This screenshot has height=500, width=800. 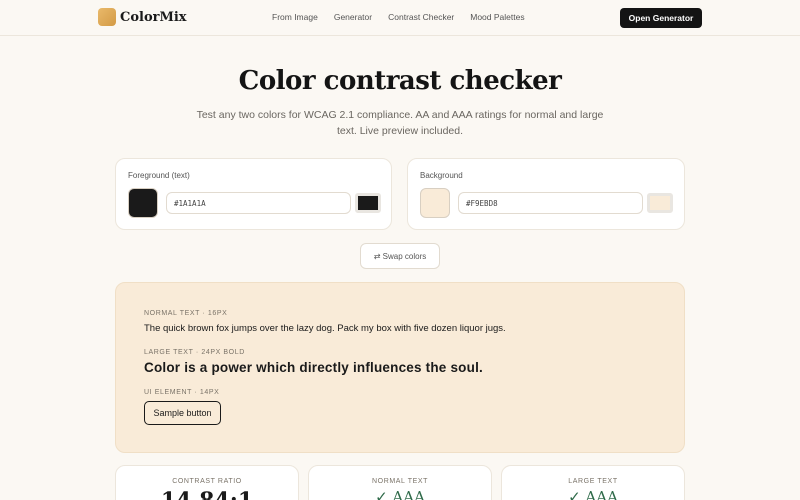 I want to click on background-color-picker, so click(x=435, y=203).